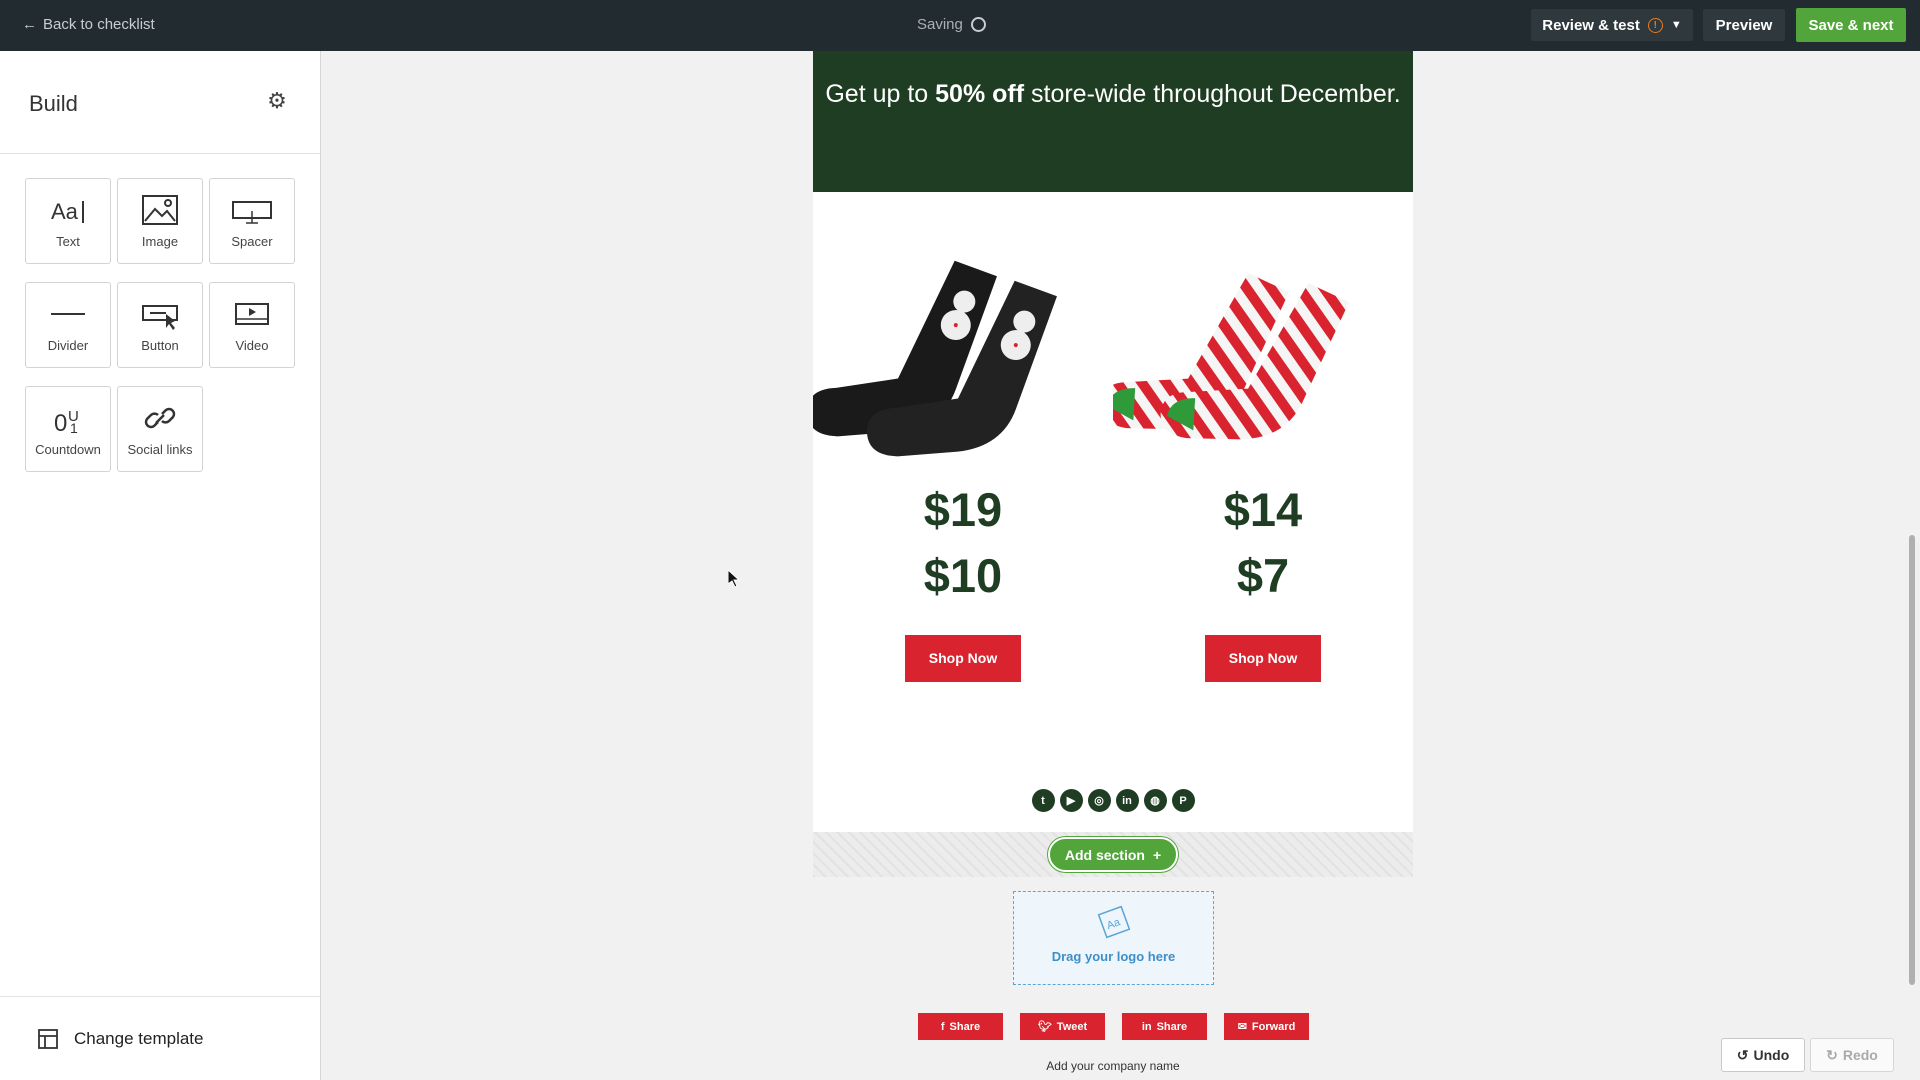 The height and width of the screenshot is (1080, 1920). I want to click on block-image: Image, so click(160, 221).